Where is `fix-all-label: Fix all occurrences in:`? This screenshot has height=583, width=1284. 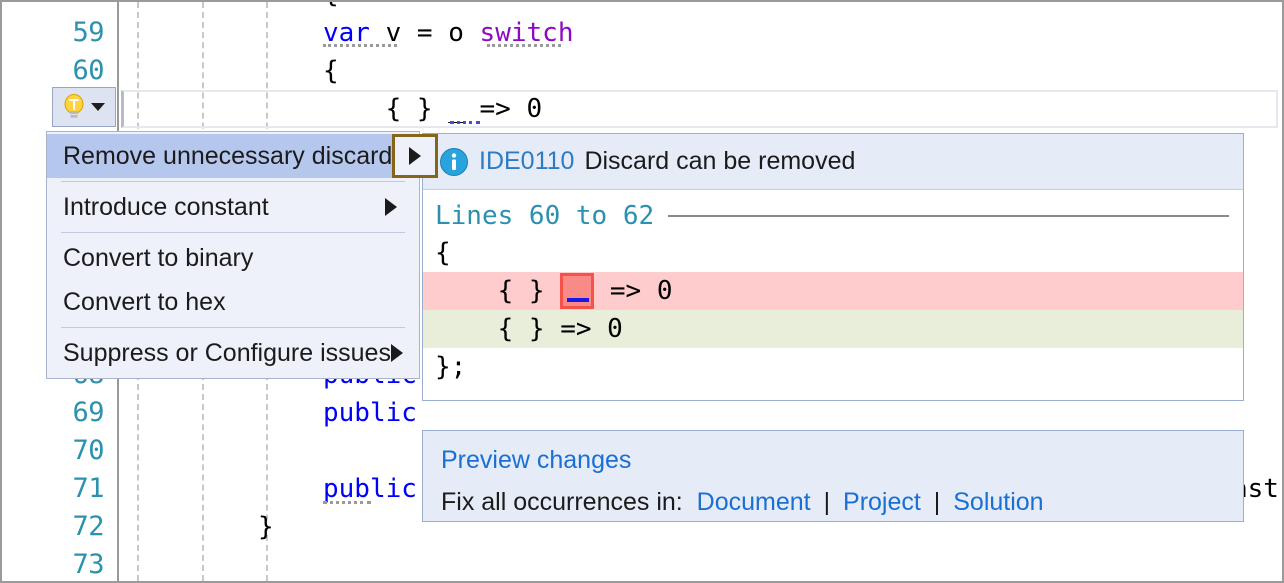
fix-all-label: Fix all occurrences in: is located at coordinates (562, 502).